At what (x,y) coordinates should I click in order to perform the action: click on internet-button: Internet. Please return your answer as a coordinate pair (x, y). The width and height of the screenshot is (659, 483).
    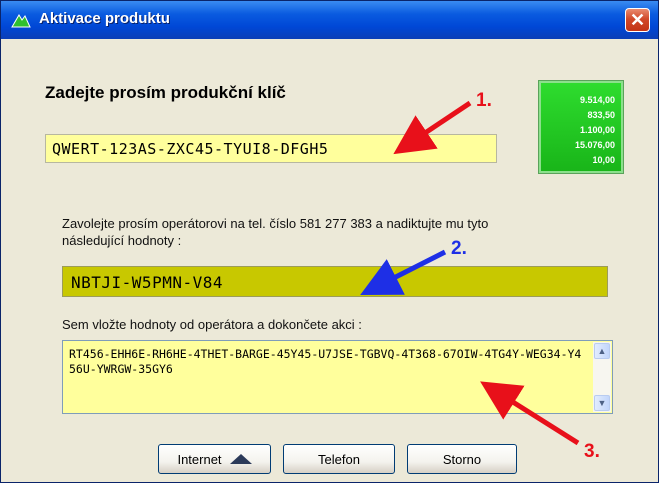
    Looking at the image, I should click on (214, 459).